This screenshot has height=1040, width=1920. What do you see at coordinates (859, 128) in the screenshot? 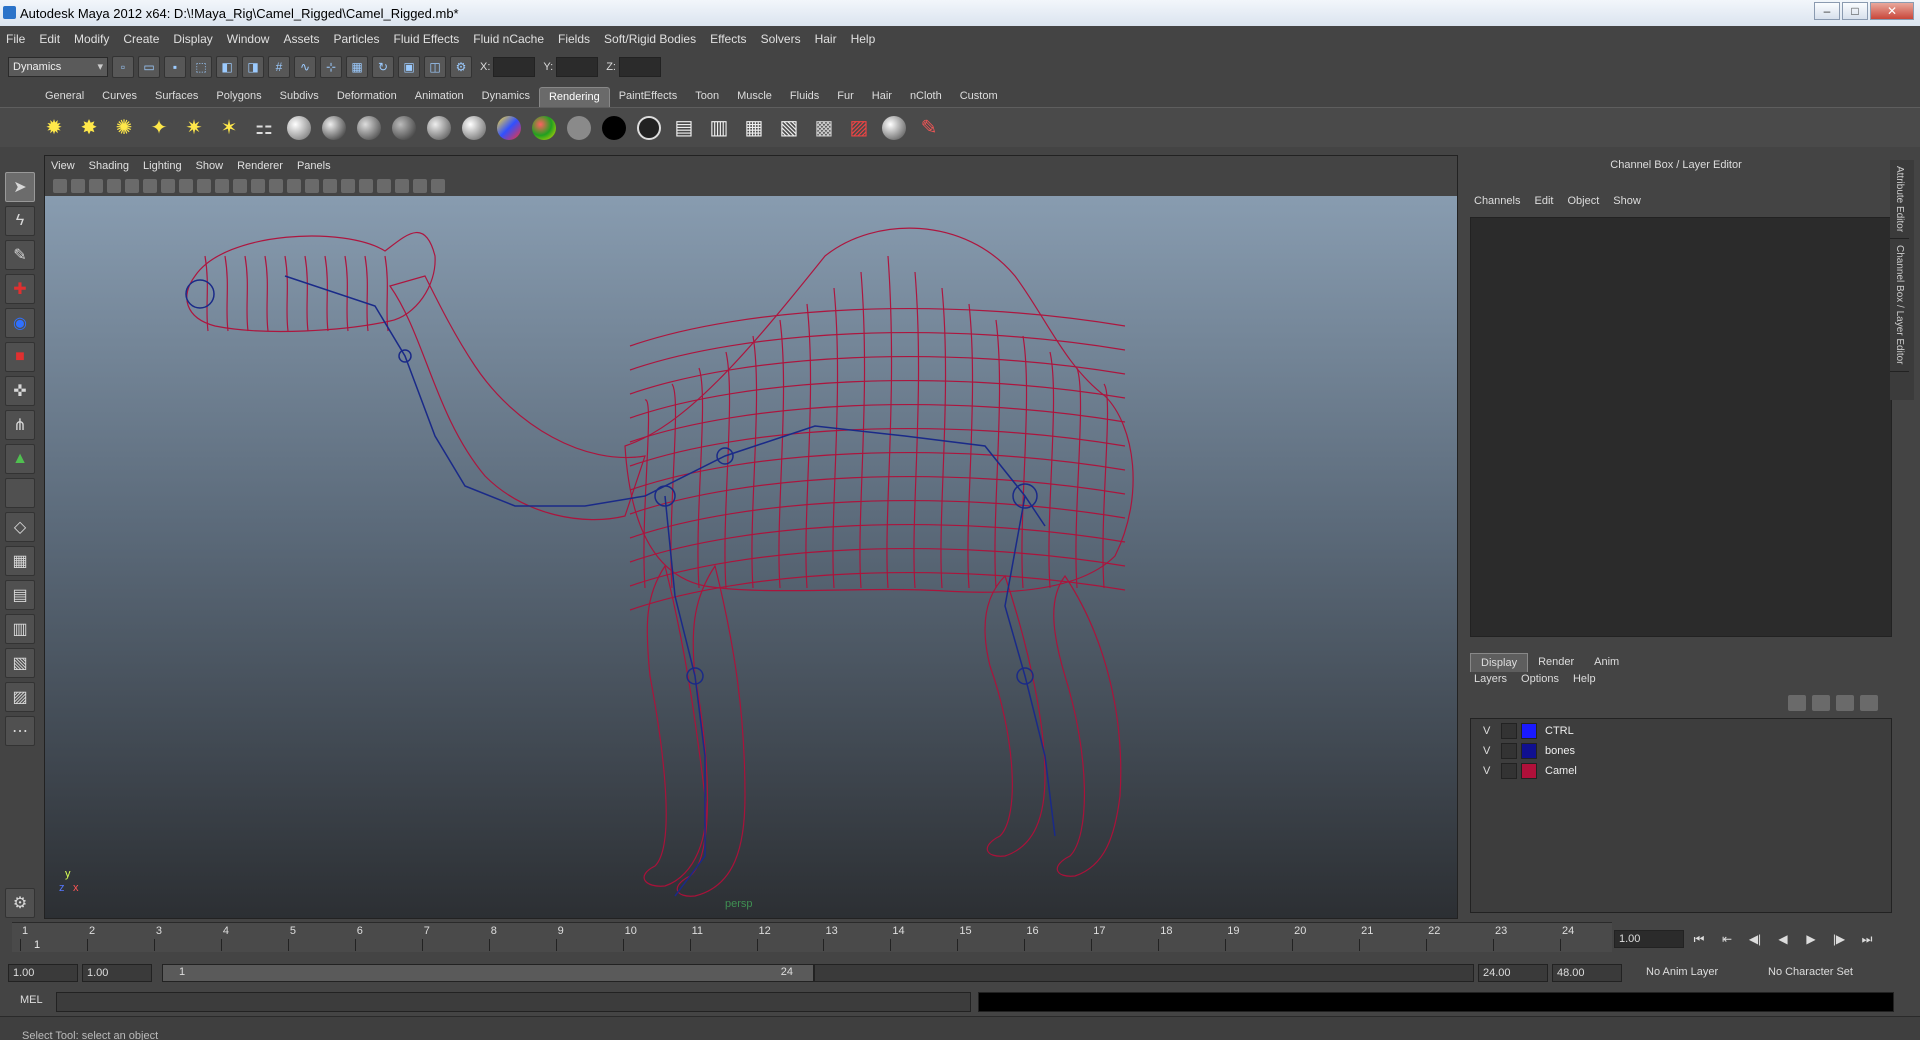
I see `render-layer-icon: ▨` at bounding box center [859, 128].